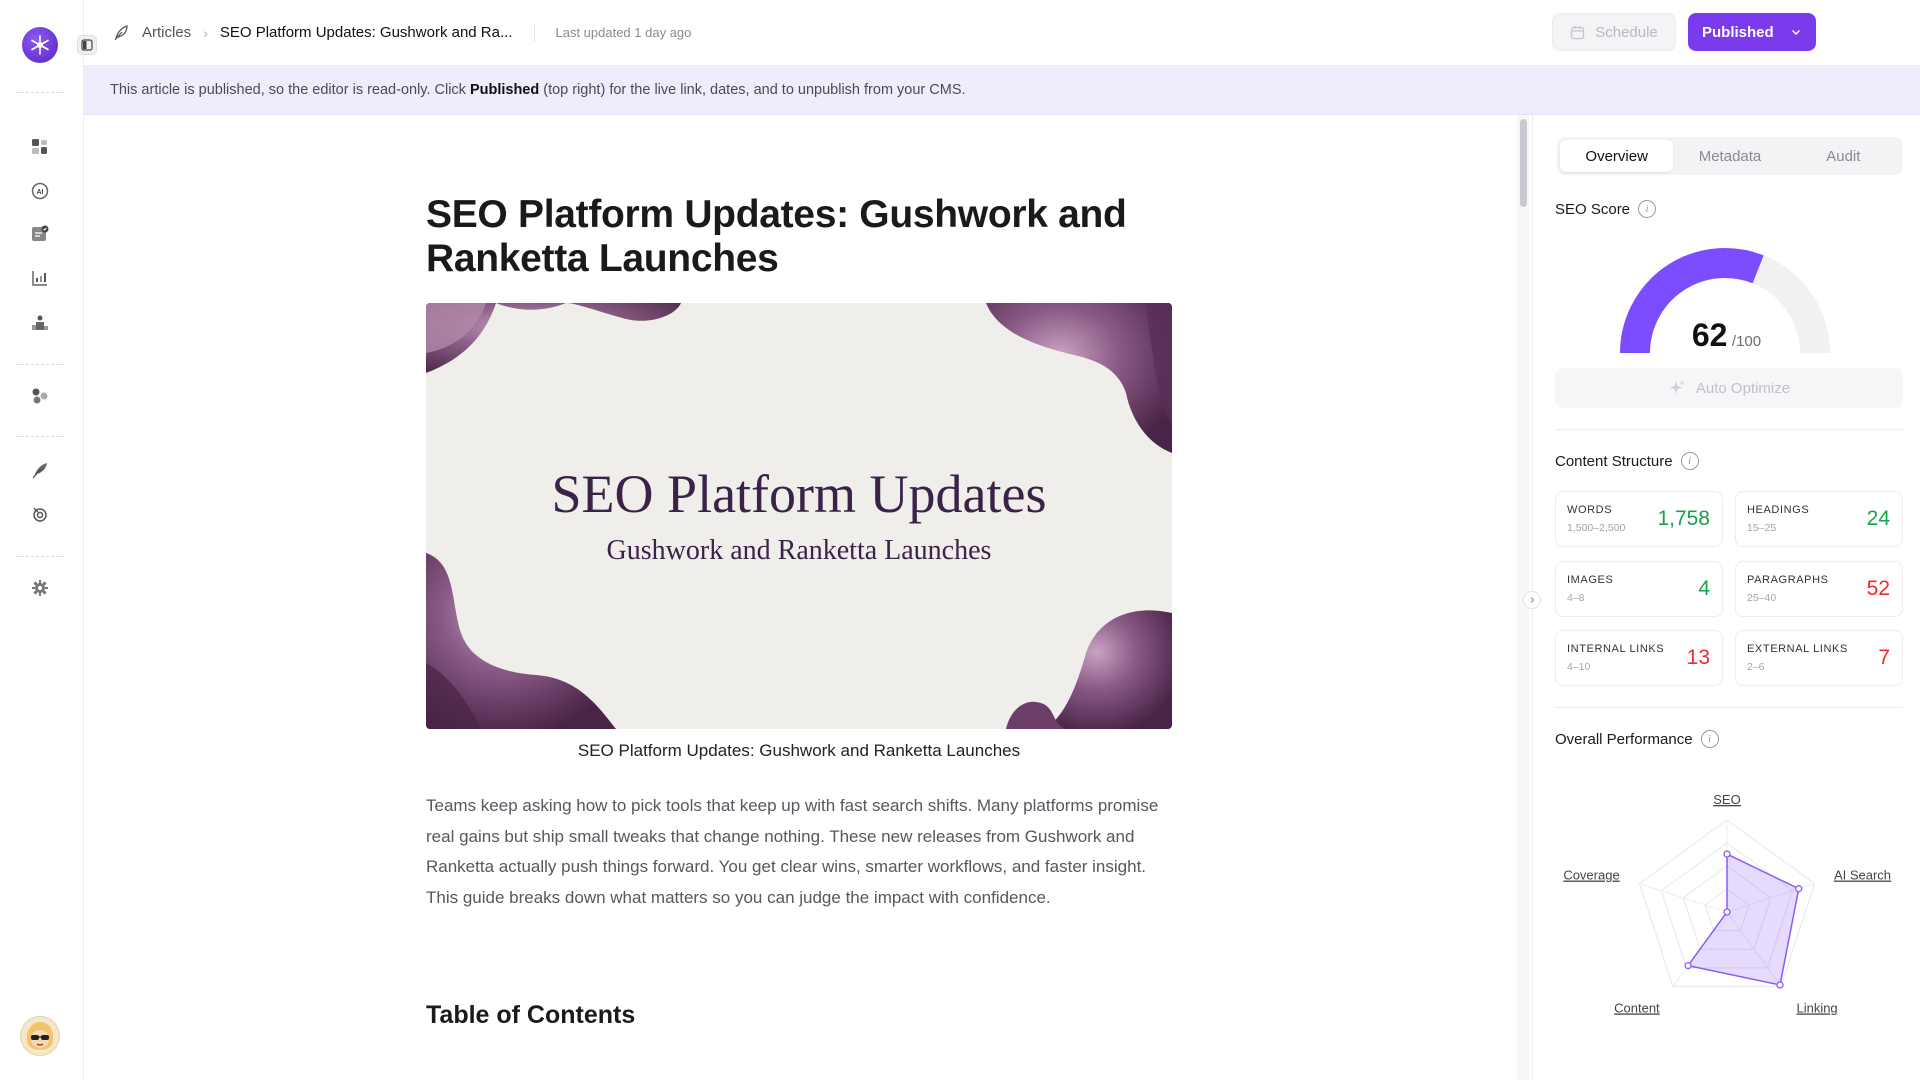  I want to click on metric-range: 25–40, so click(1762, 598).